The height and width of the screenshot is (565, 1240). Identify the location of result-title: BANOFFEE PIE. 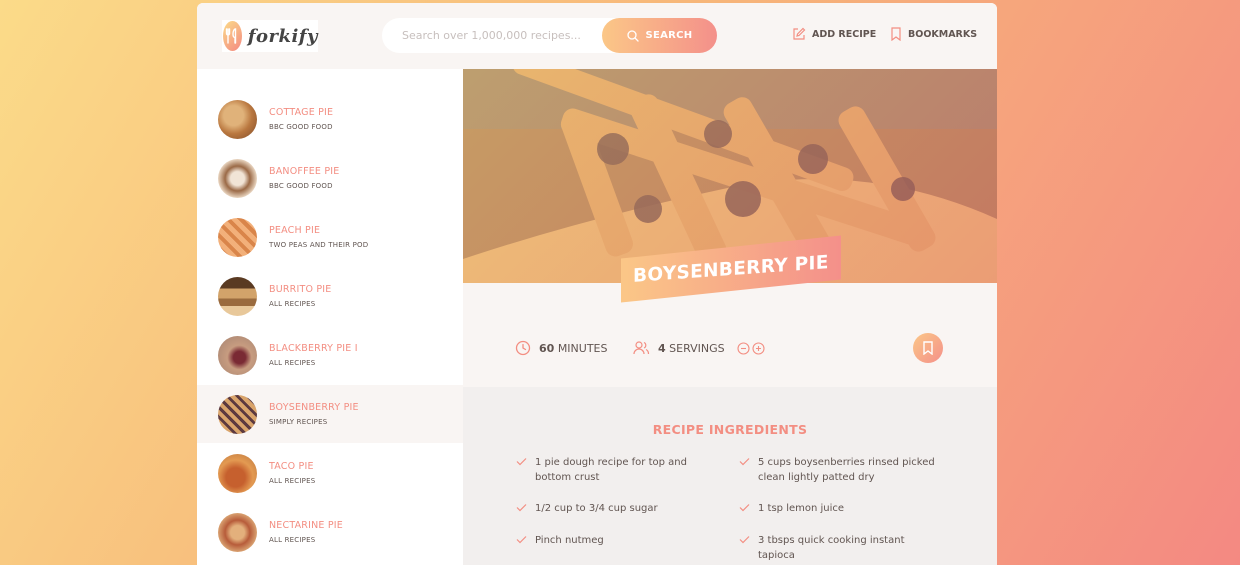
(304, 171).